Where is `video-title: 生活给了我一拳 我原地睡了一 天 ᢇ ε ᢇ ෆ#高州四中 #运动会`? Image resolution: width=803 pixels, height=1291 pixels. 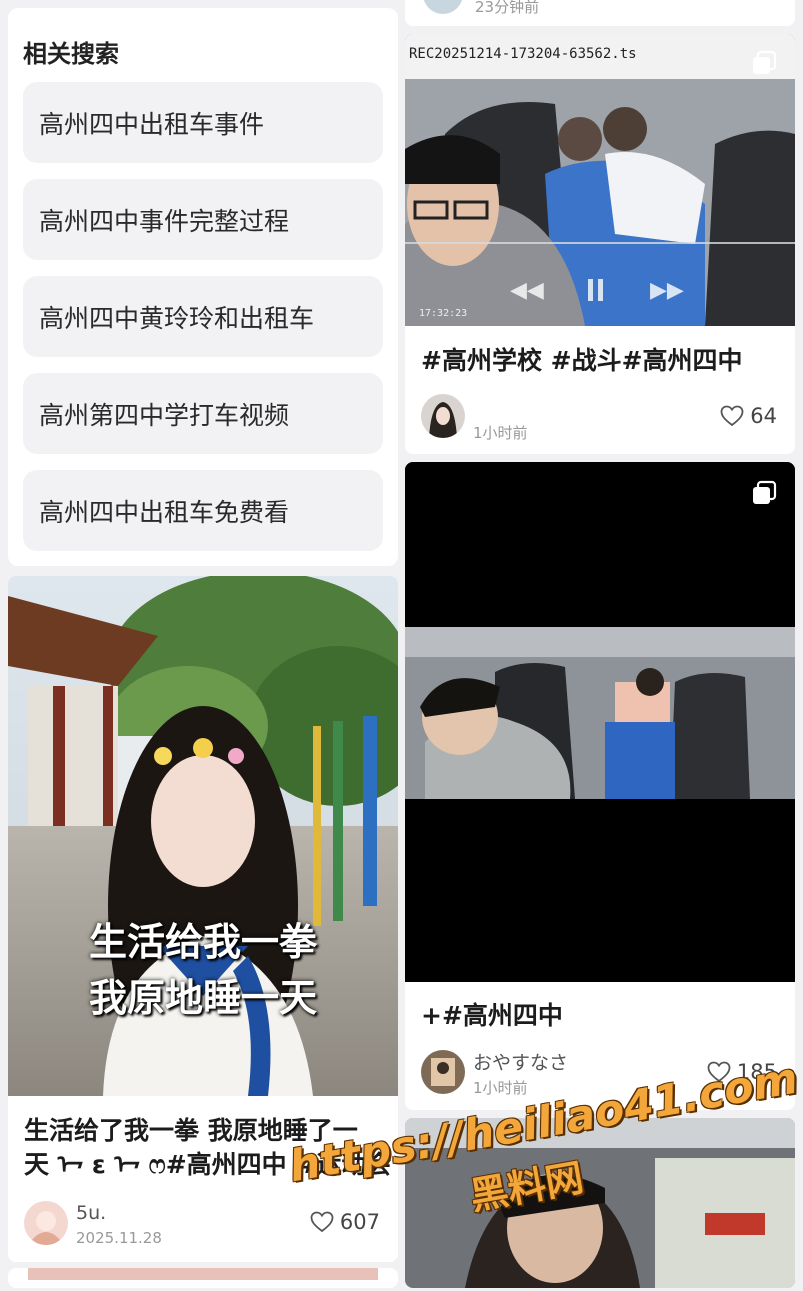 video-title: 生活给了我一拳 我原地睡了一 天 ᢇ ε ᢇ ෆ#高州四中 #运动会 is located at coordinates (207, 1148).